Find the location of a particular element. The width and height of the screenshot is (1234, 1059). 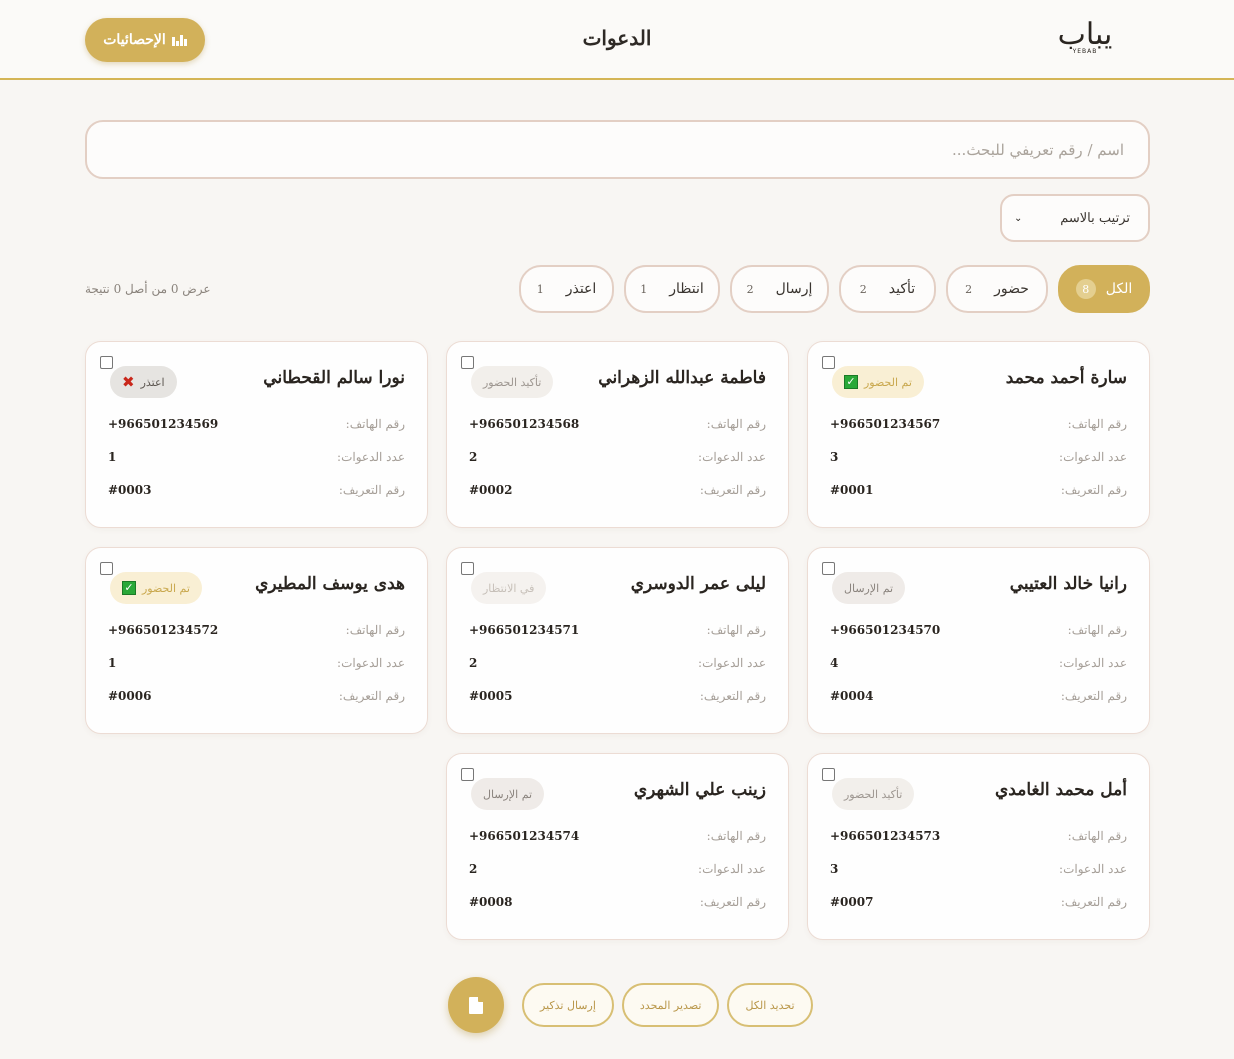

guest-name: هدى يوسف المطيري is located at coordinates (330, 584).